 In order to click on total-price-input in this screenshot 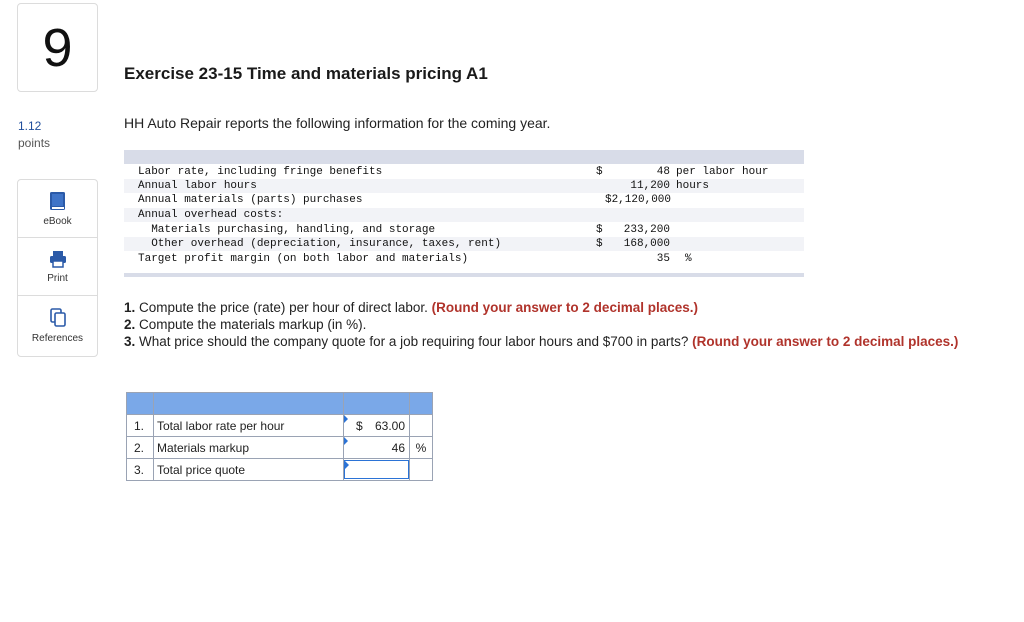, I will do `click(376, 469)`.